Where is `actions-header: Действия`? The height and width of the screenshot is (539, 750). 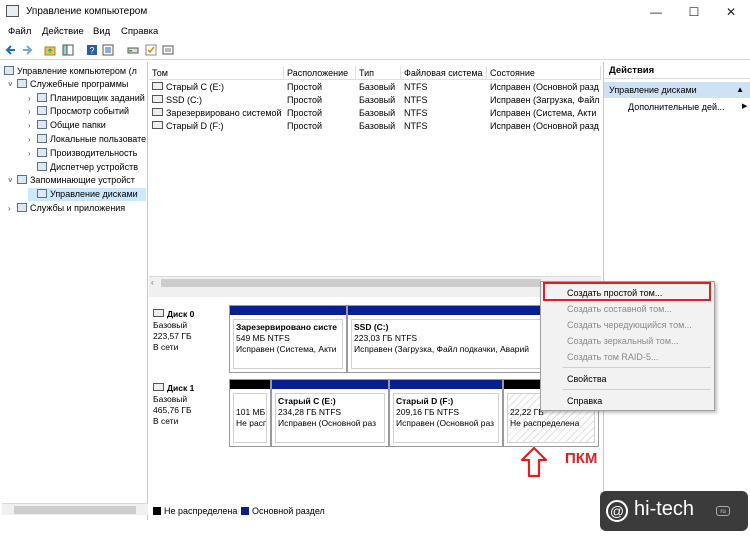 actions-header: Действия is located at coordinates (677, 70).